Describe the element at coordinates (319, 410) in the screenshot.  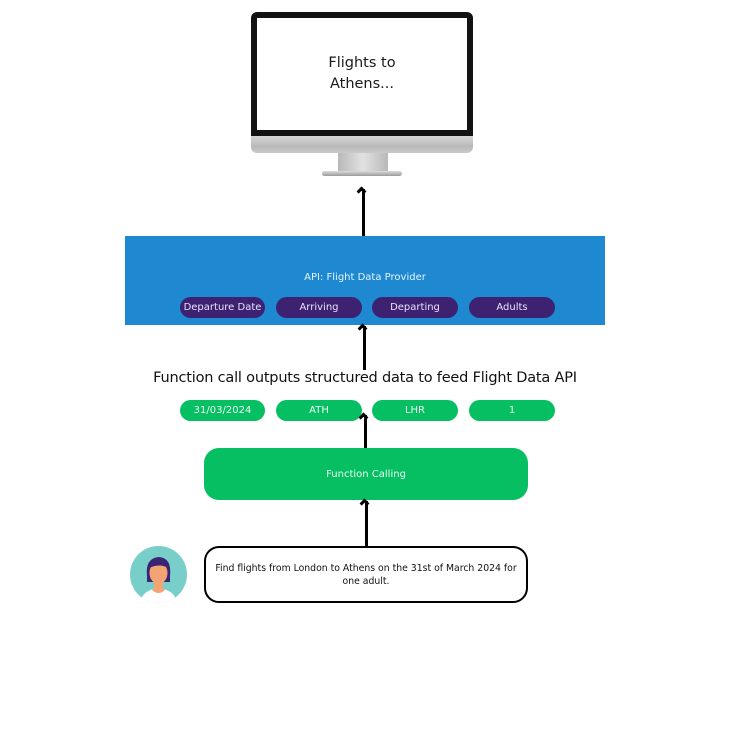
I see `value-arriving: ATH` at that location.